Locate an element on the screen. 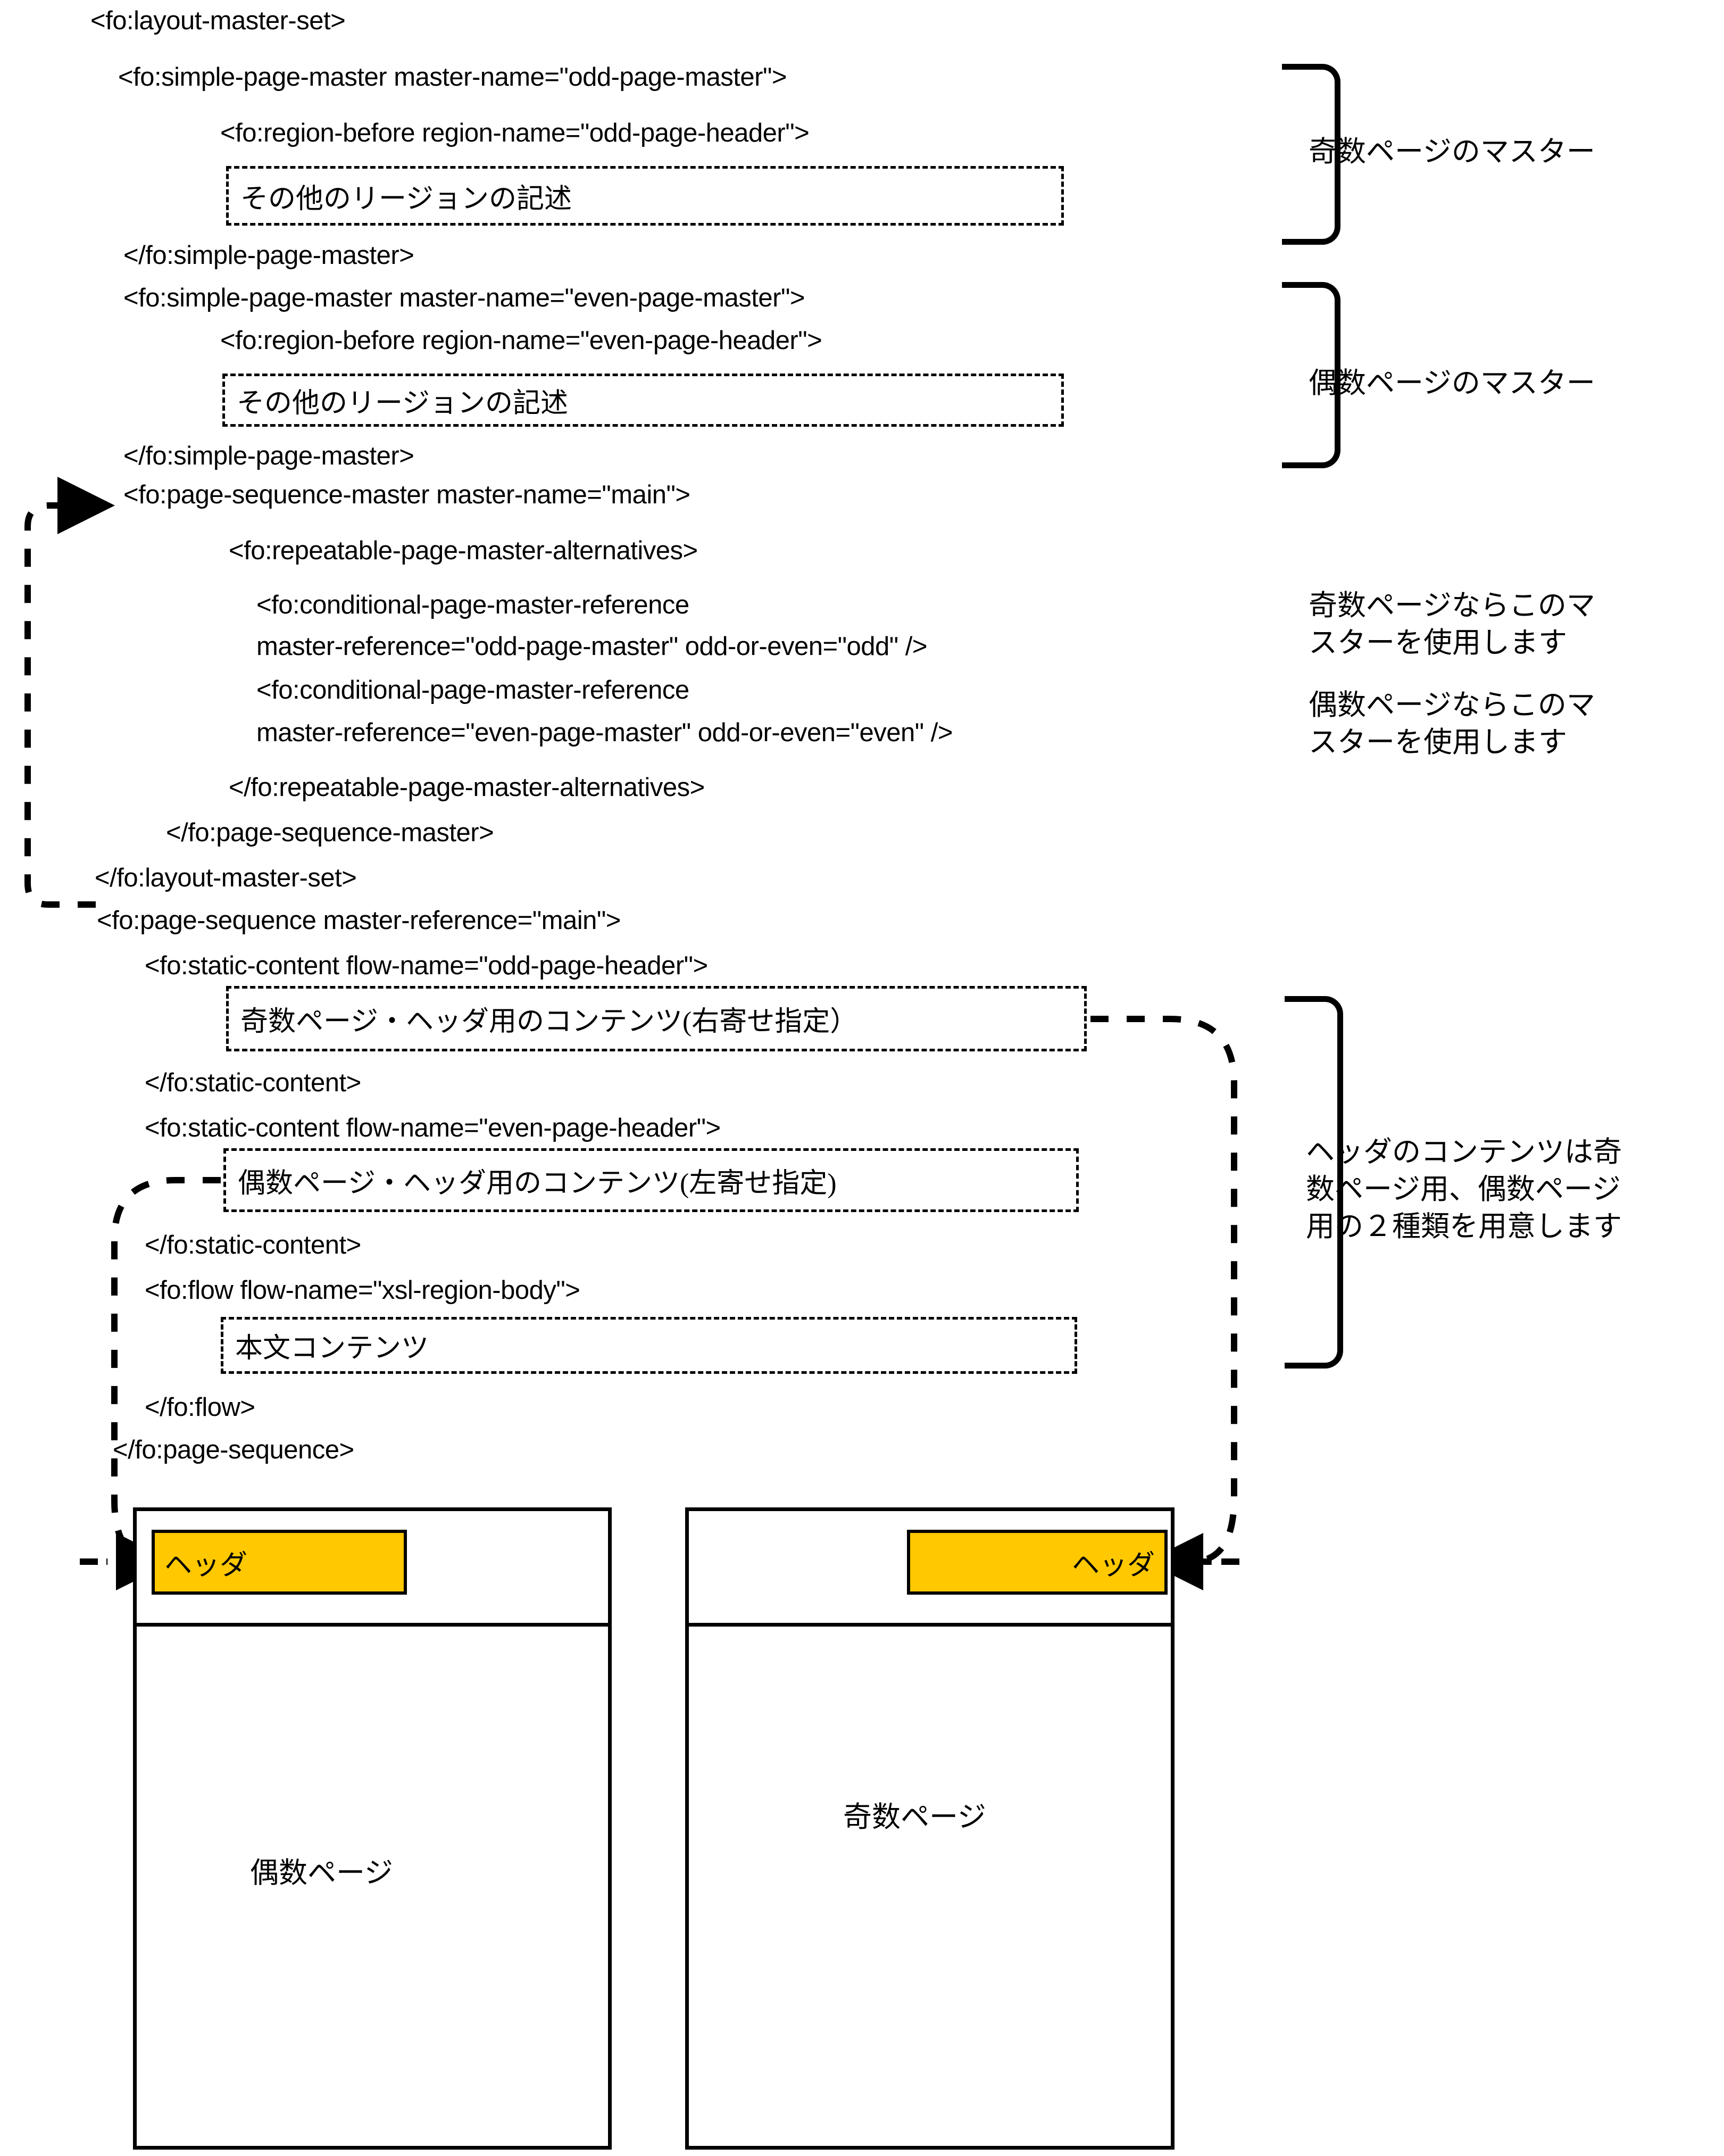 This screenshot has height=2156, width=1724. code-line: <fo:layout-master-set> is located at coordinates (218, 20).